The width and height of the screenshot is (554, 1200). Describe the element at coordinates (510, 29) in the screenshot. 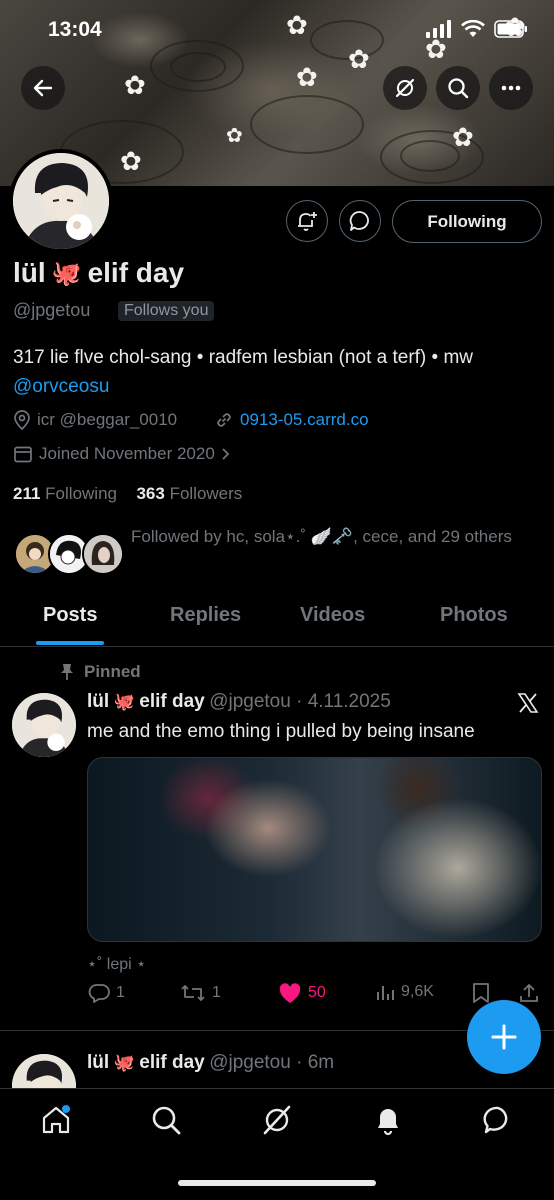

I see `battery-icon` at that location.